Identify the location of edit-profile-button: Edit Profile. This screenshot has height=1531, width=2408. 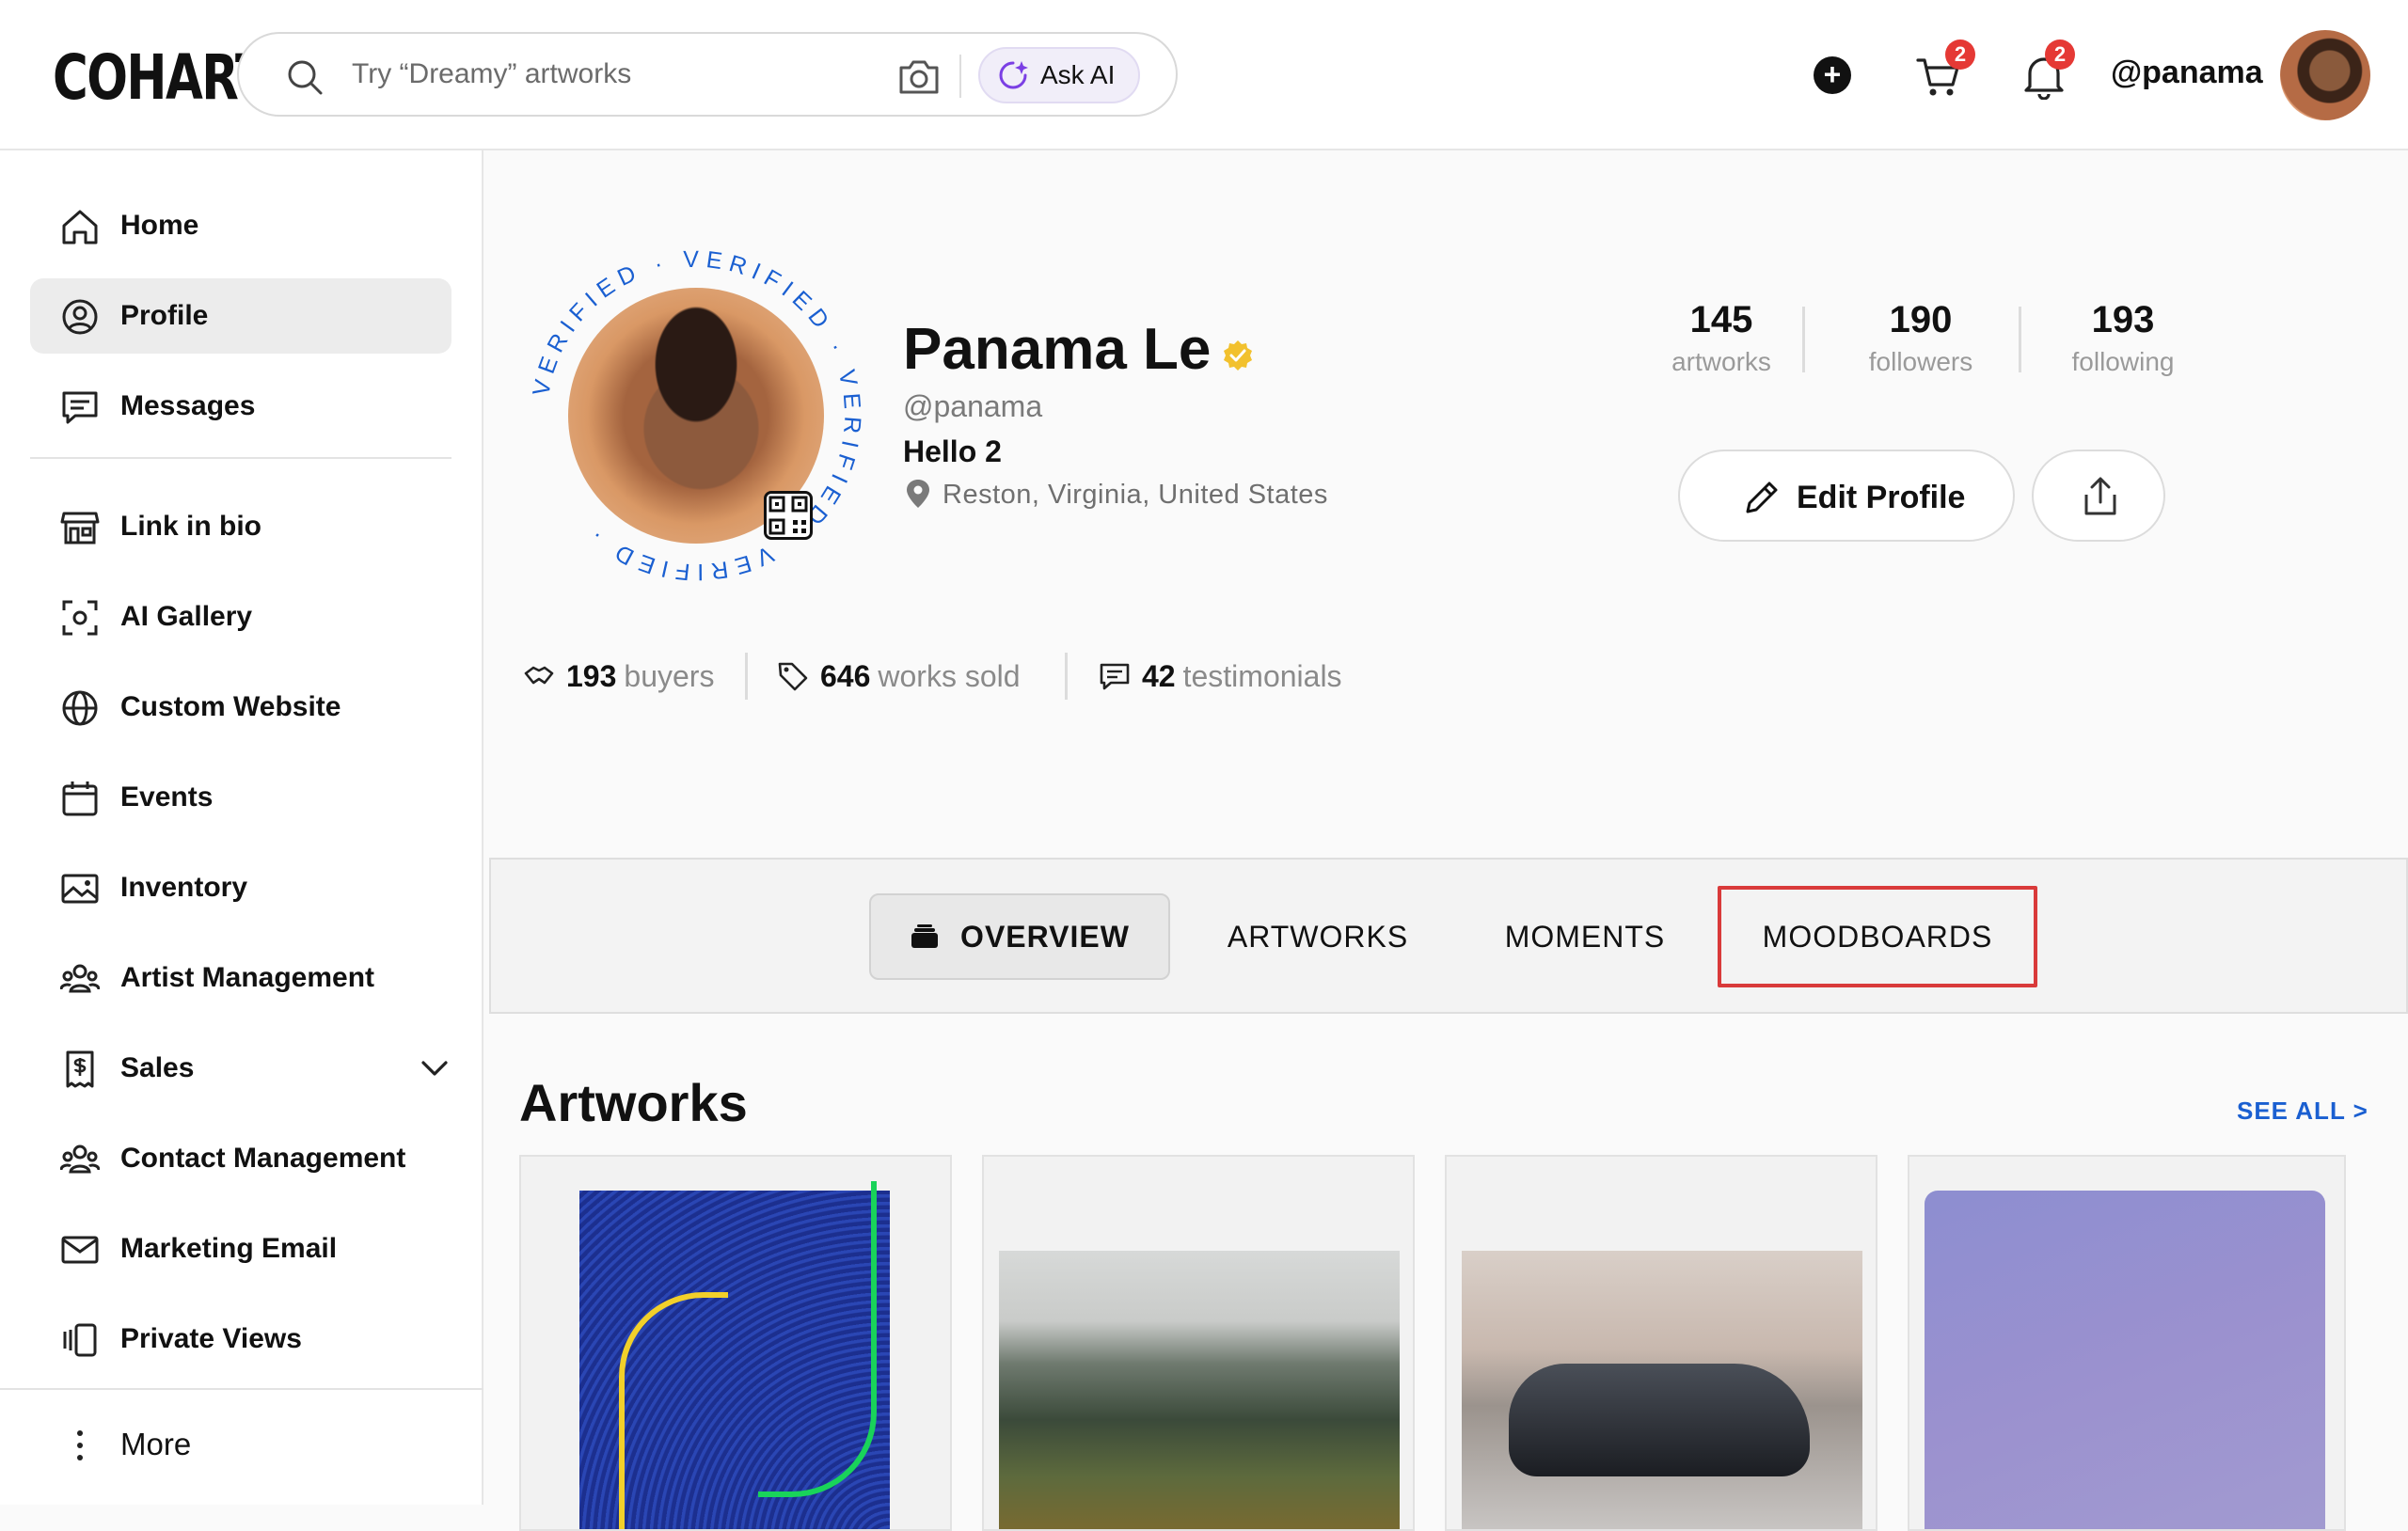
(1847, 496).